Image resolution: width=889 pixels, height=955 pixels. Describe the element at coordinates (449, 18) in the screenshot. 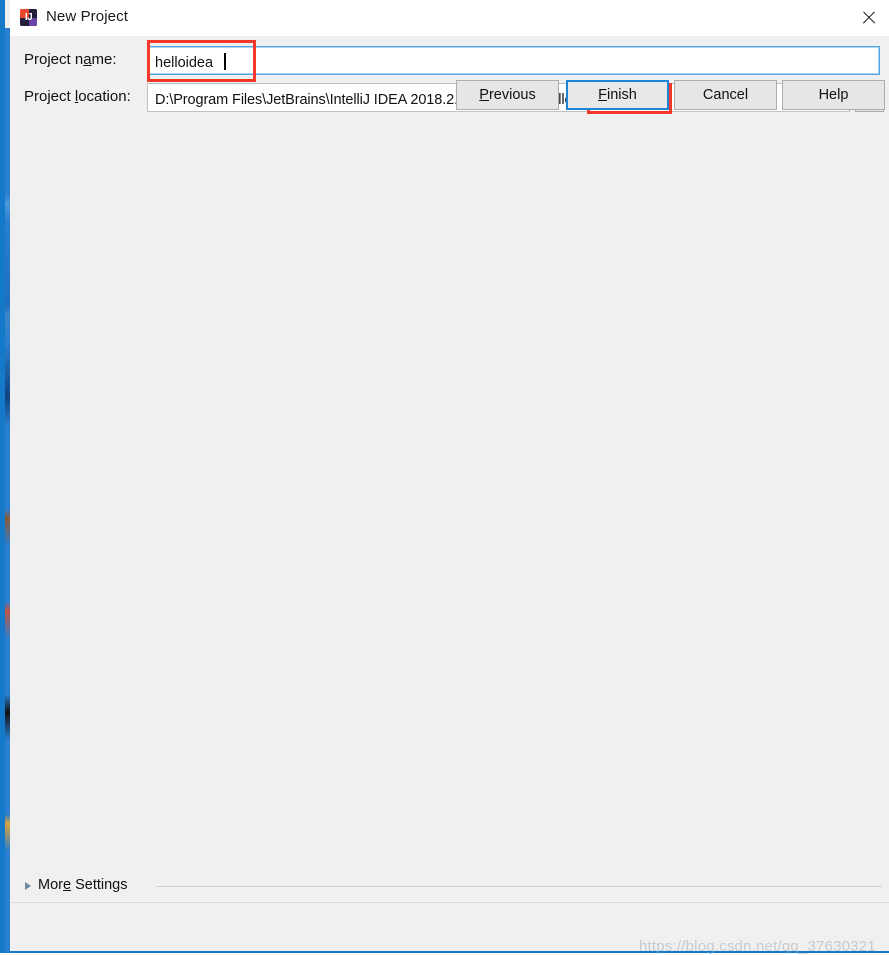

I see `title-bar: IJ New Project` at that location.